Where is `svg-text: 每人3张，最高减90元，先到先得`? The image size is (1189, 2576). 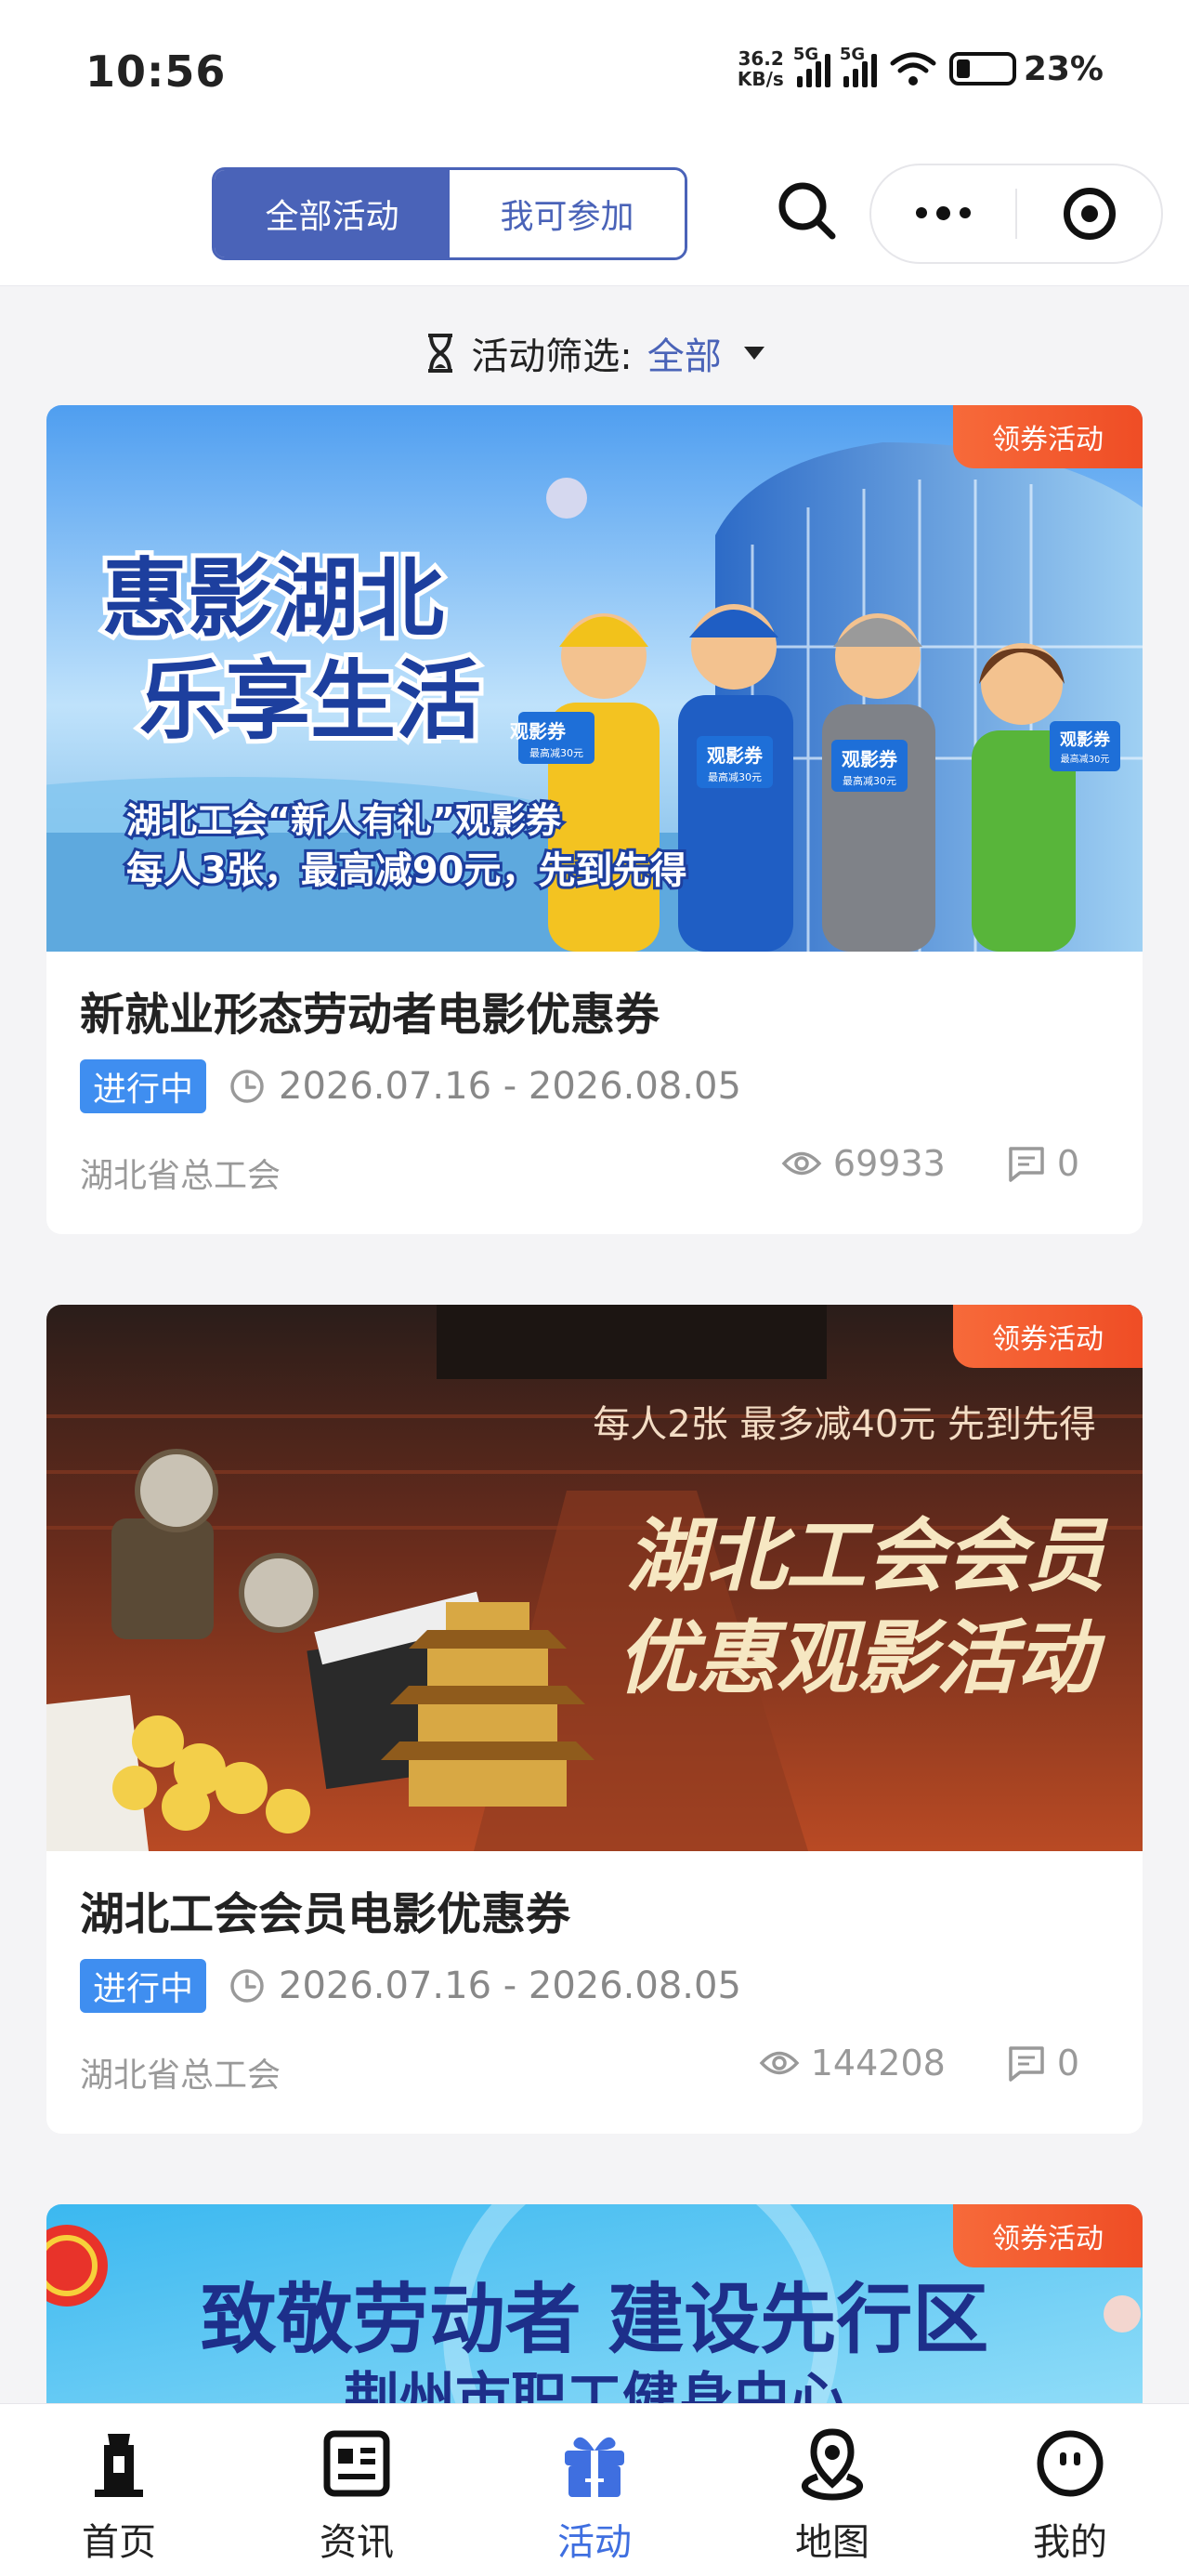 svg-text: 每人3张，最高减90元，先到先得 is located at coordinates (406, 870).